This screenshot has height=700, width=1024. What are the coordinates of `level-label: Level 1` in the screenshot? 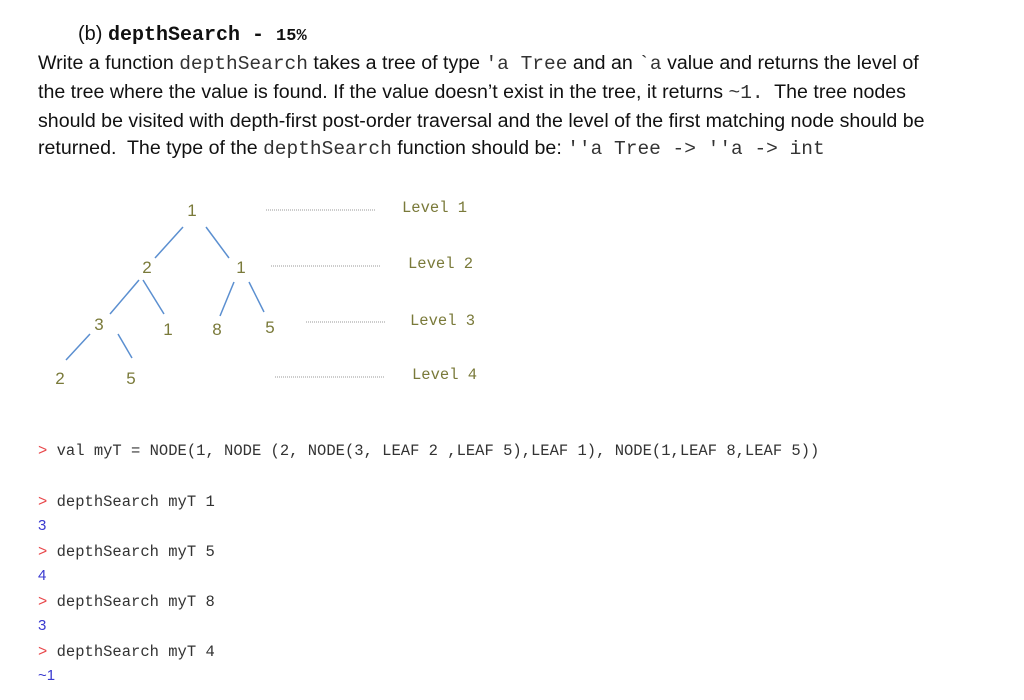 It's located at (434, 208).